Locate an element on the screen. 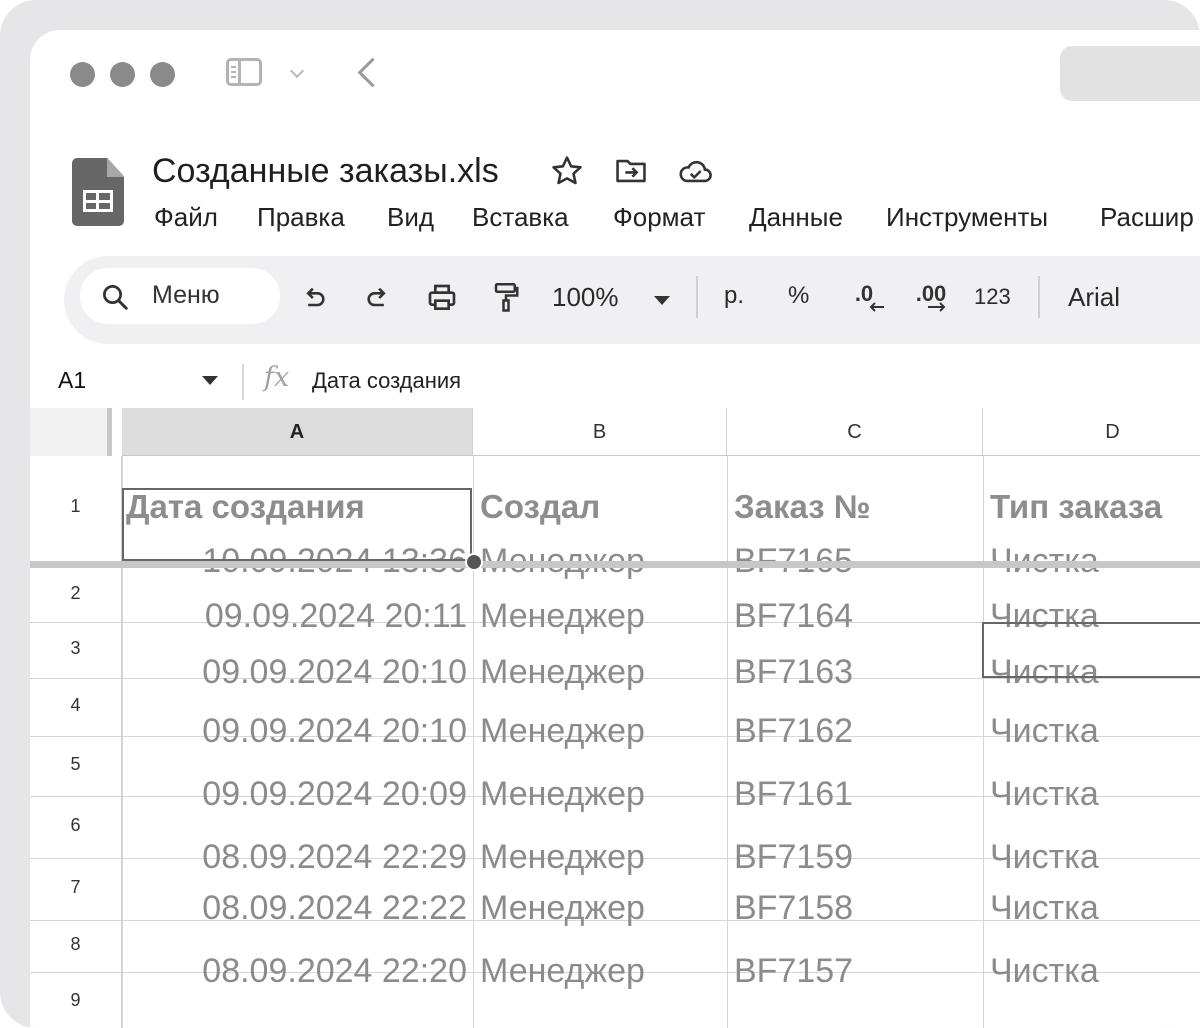  menu-view: Вид is located at coordinates (410, 217).